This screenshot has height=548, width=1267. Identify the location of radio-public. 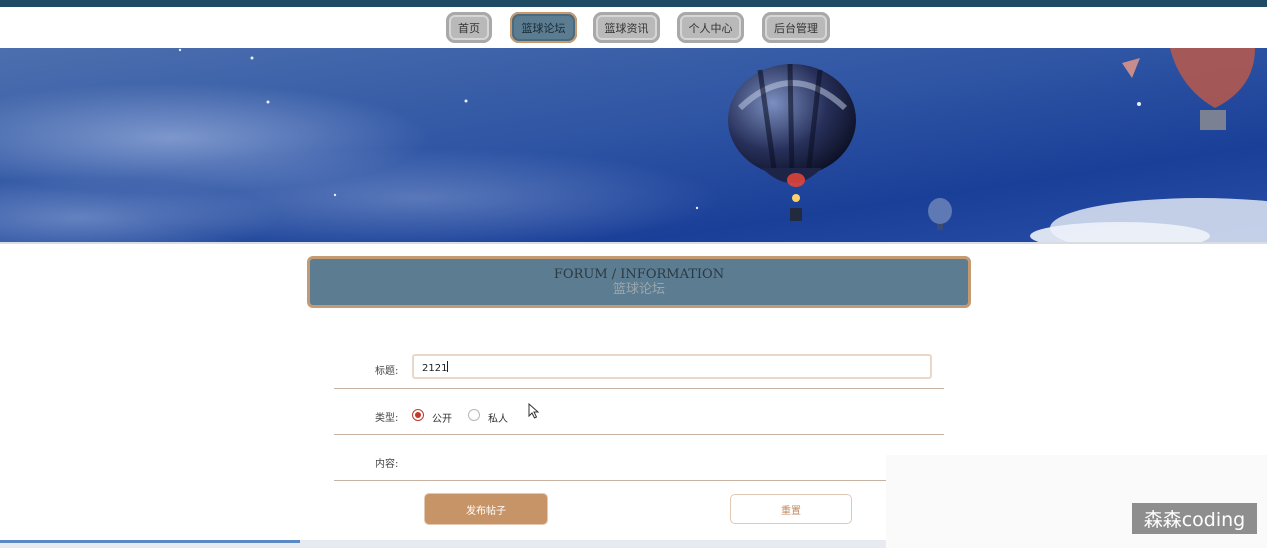
(418, 415).